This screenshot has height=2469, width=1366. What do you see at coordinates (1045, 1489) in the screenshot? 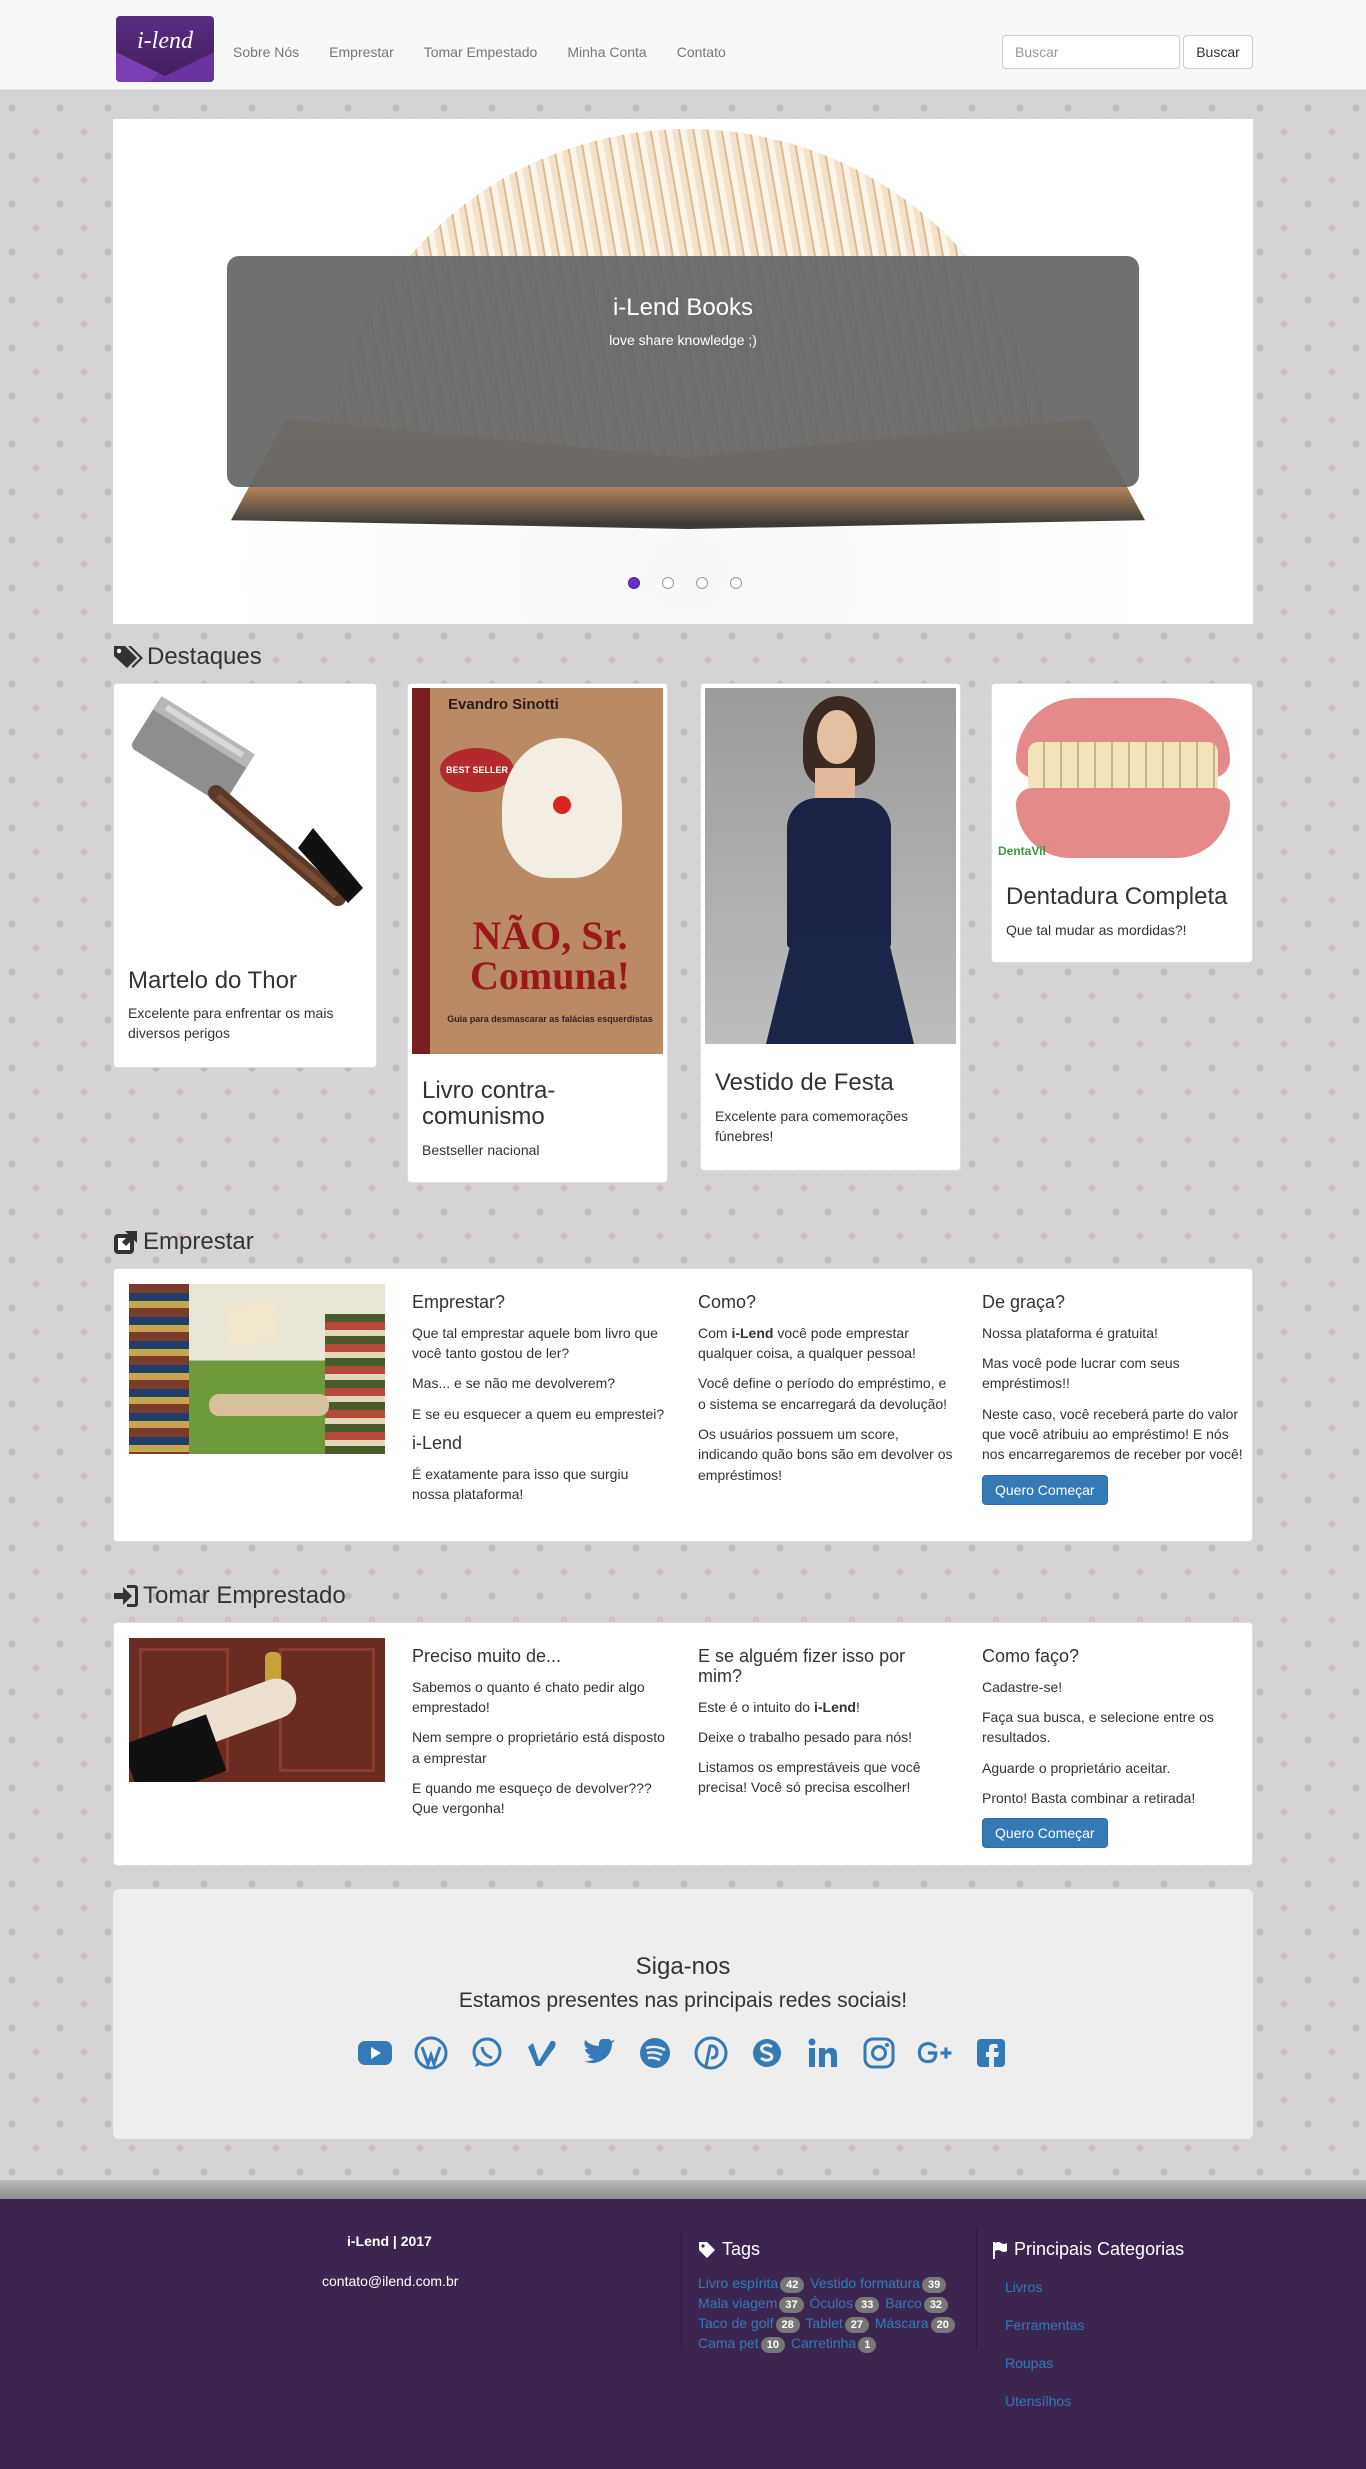
I see `emprestar-start-button: Quero Começar` at bounding box center [1045, 1489].